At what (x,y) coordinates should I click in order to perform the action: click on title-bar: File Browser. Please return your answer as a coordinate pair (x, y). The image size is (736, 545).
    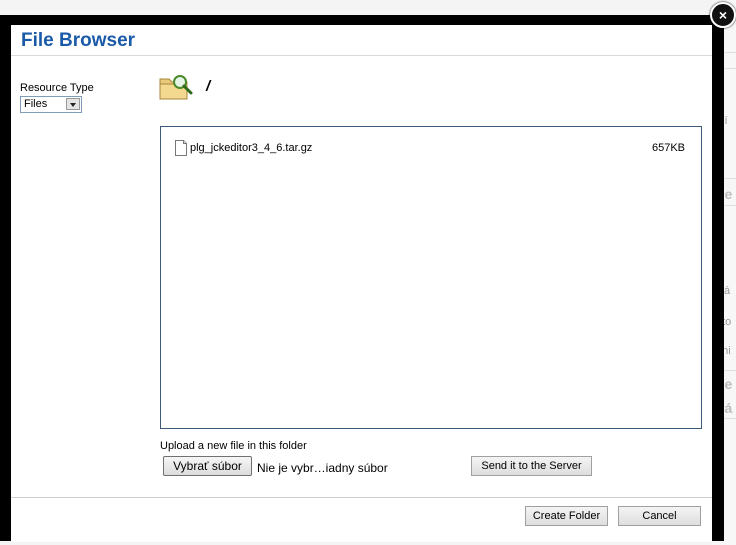
    Looking at the image, I should click on (361, 40).